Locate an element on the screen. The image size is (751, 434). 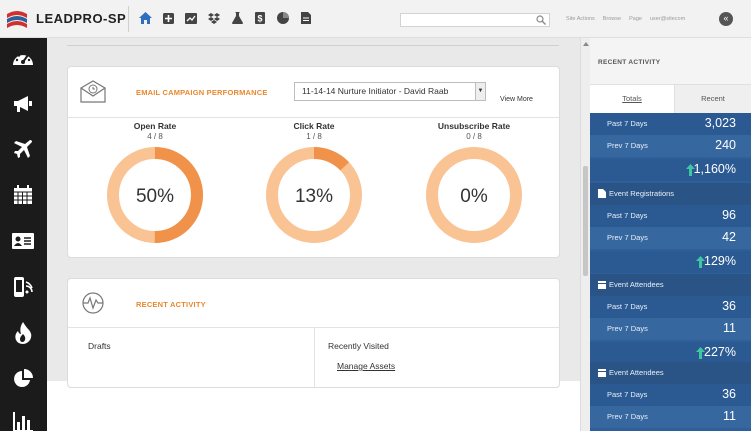
scroll-up-icon is located at coordinates (586, 44).